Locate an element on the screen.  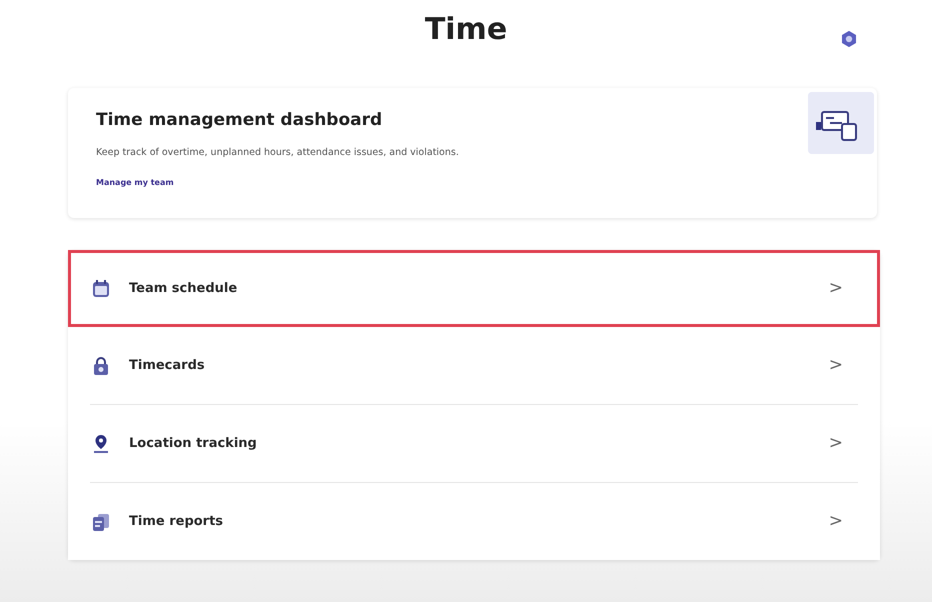
settings-icon is located at coordinates (849, 39).